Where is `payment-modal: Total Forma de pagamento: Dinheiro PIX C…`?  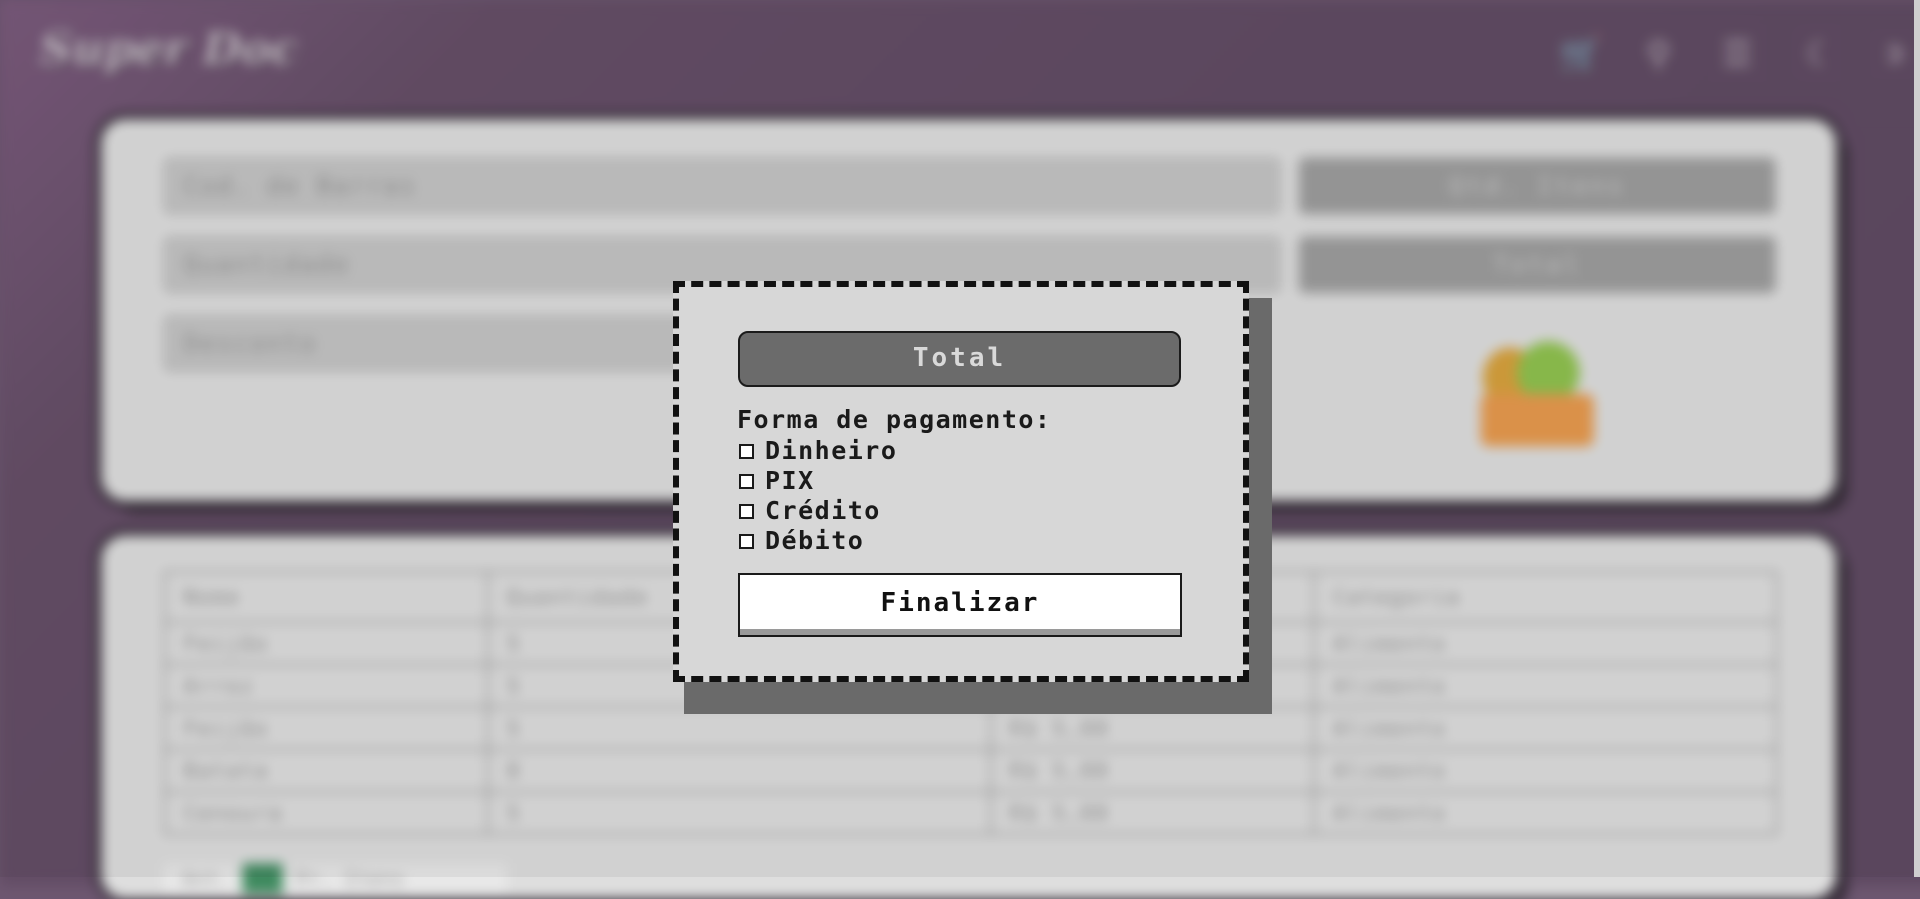 payment-modal: Total Forma de pagamento: Dinheiro PIX C… is located at coordinates (961, 481).